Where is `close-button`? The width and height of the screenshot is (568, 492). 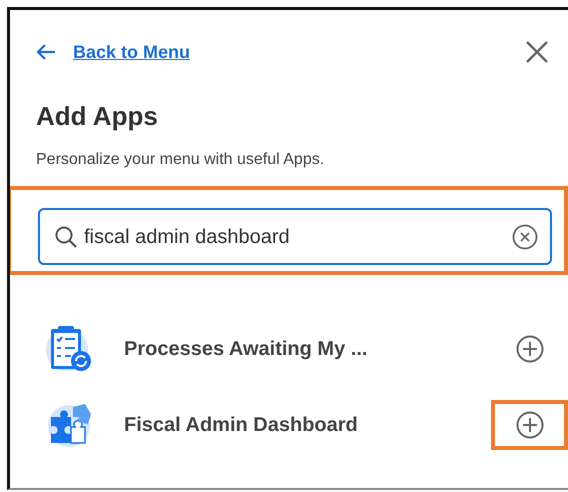
close-button is located at coordinates (537, 52).